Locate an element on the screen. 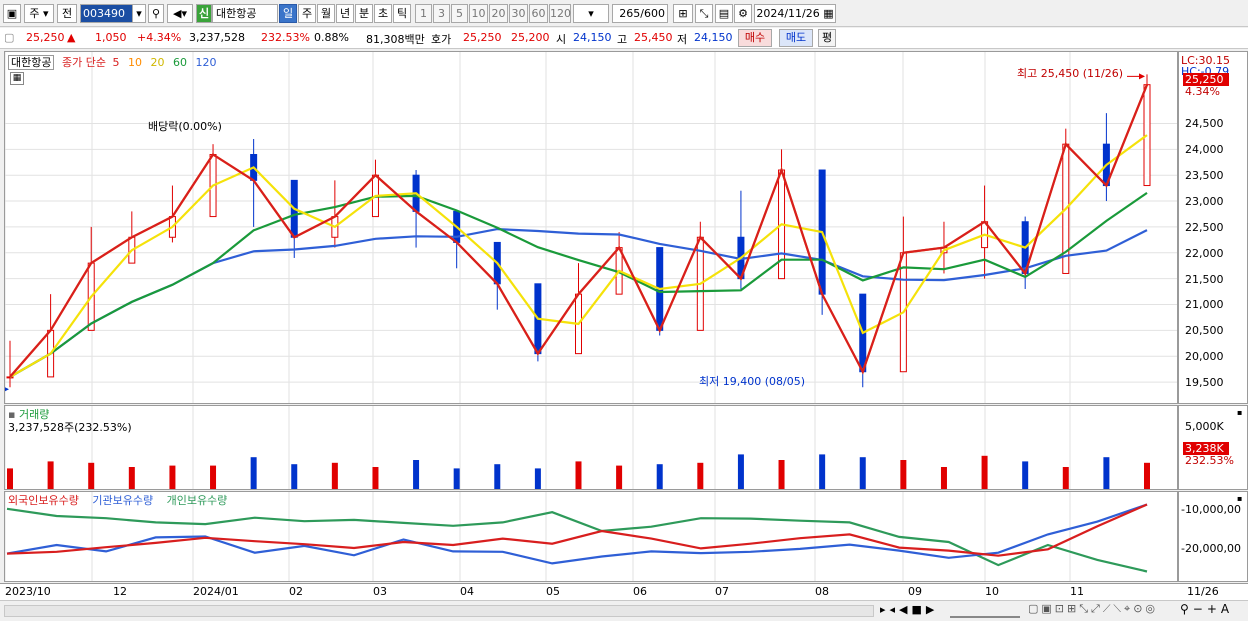  interval-button-30: 30 is located at coordinates (518, 13).